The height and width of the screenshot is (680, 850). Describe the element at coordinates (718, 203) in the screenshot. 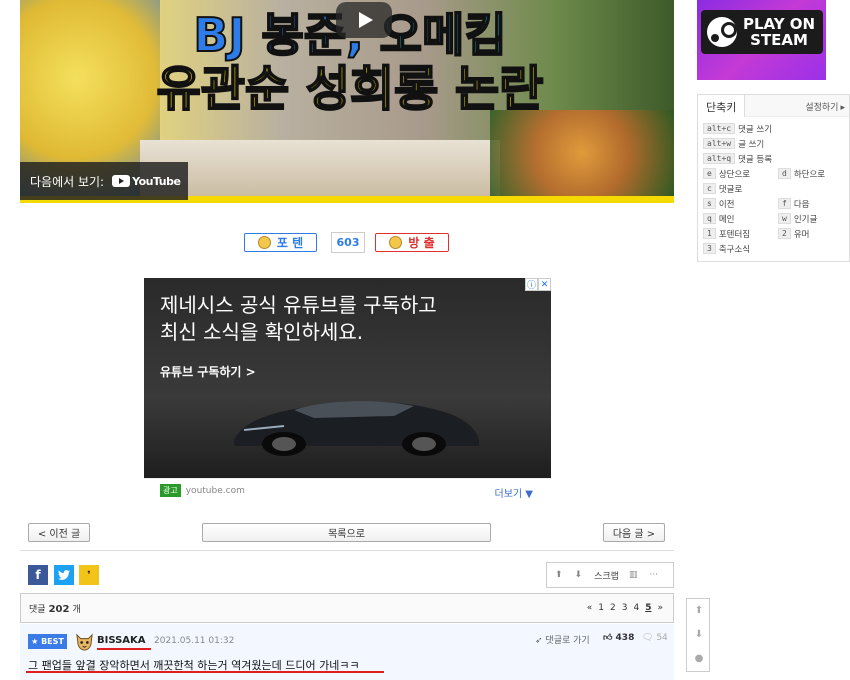

I see `shortcut-item: s 이전` at that location.